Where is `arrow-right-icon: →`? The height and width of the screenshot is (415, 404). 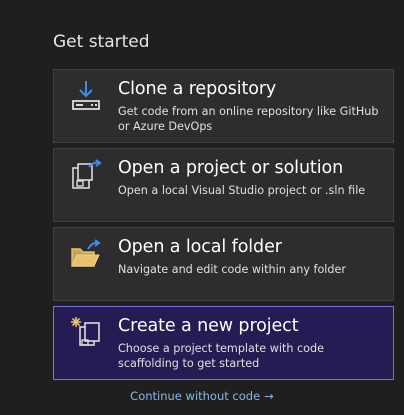
arrow-right-icon: → is located at coordinates (269, 396).